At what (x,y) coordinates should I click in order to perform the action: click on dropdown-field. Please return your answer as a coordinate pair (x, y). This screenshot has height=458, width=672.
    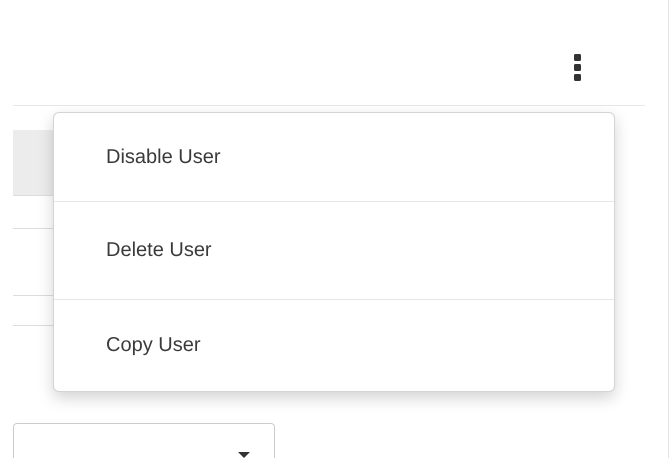
    Looking at the image, I should click on (144, 440).